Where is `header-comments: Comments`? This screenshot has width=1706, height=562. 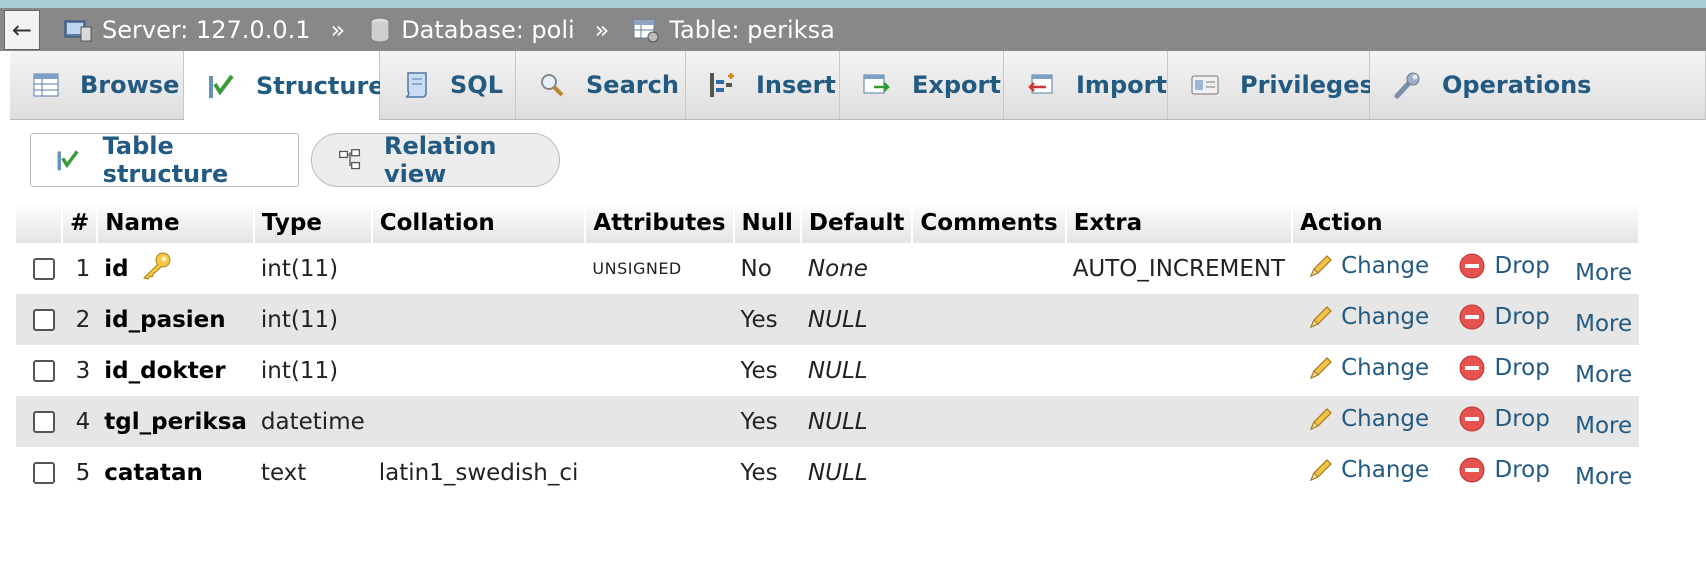 header-comments: Comments is located at coordinates (989, 222).